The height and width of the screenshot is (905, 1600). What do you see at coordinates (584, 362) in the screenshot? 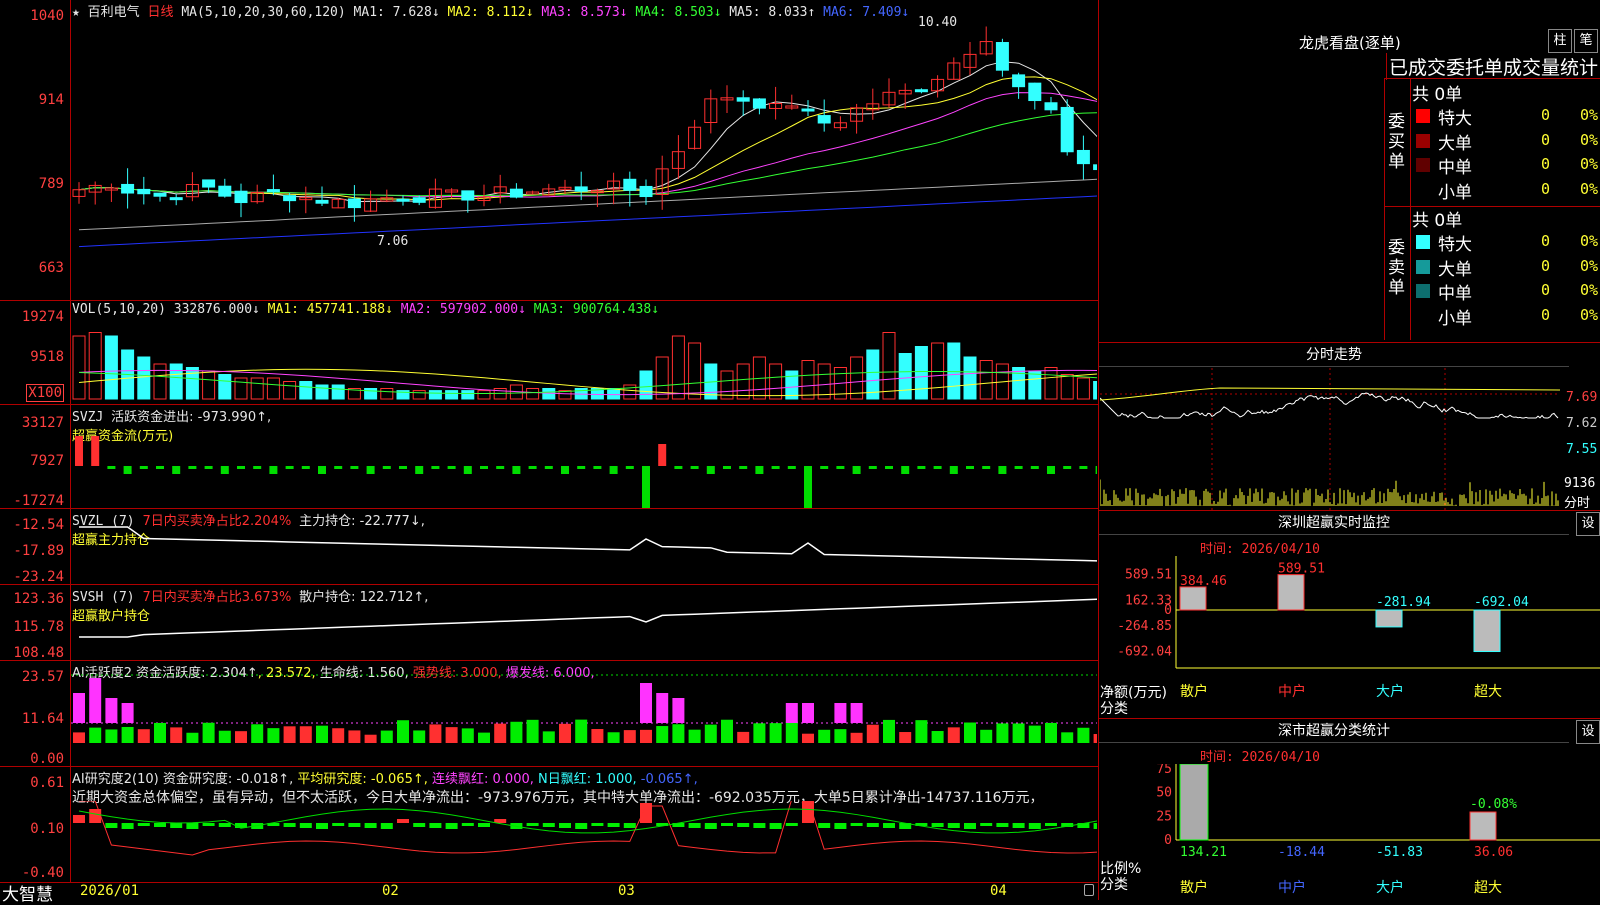
I see `volume-chart` at bounding box center [584, 362].